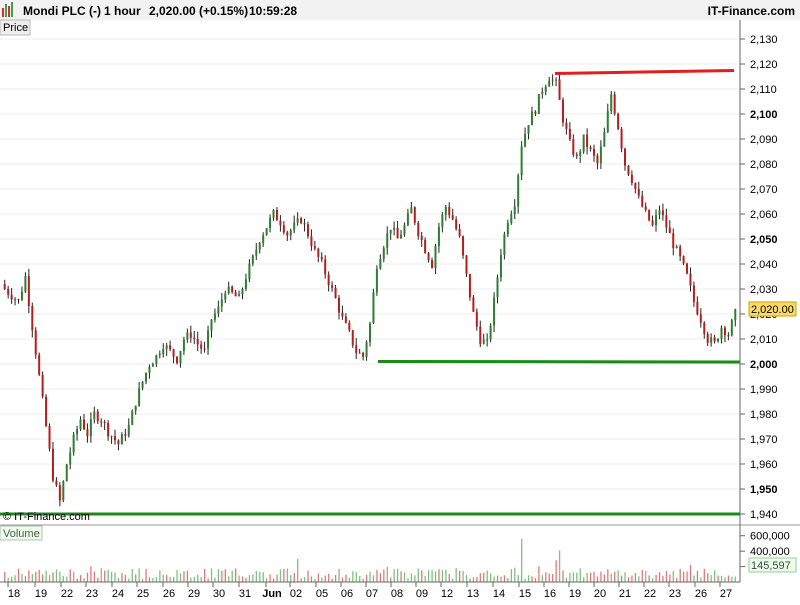 This screenshot has width=800, height=605. Describe the element at coordinates (764, 290) in the screenshot. I see `price-tick-label: 2,030` at that location.